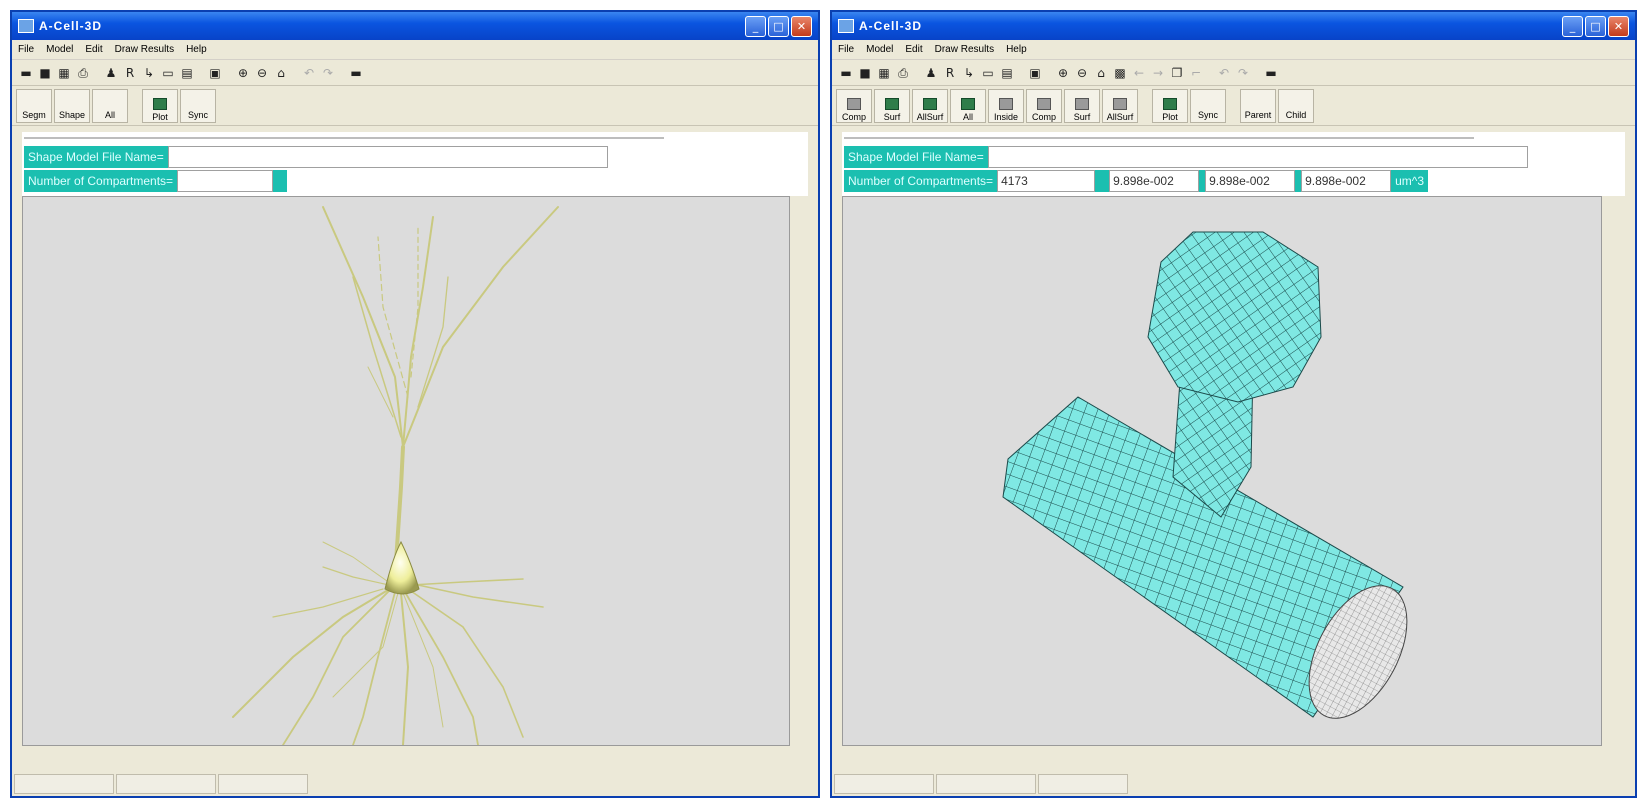 This screenshot has width=1637, height=798. What do you see at coordinates (34, 106) in the screenshot?
I see `segm-button: Segm` at bounding box center [34, 106].